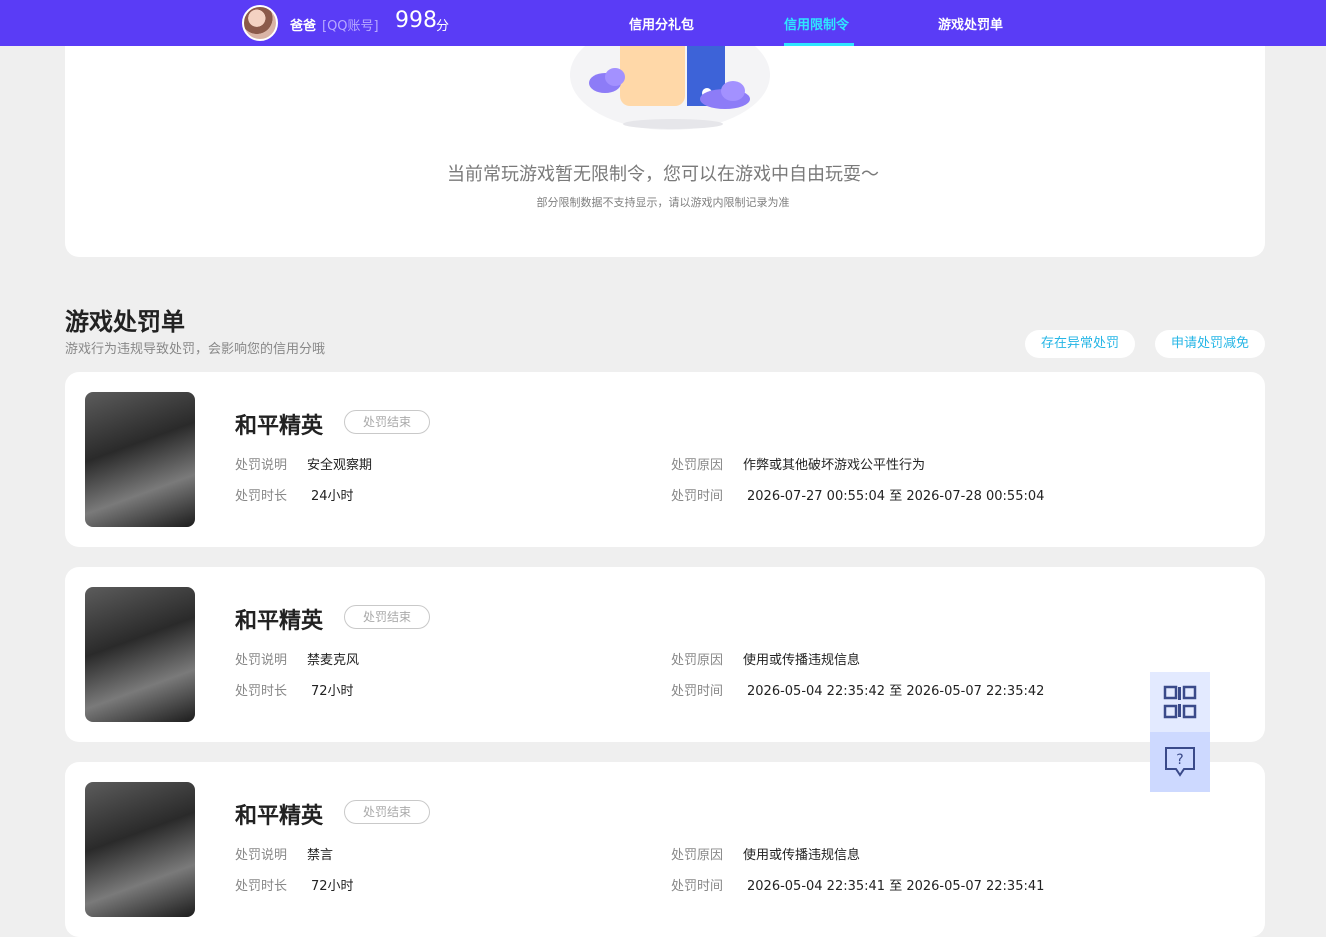  I want to click on user-avatar, so click(260, 23).